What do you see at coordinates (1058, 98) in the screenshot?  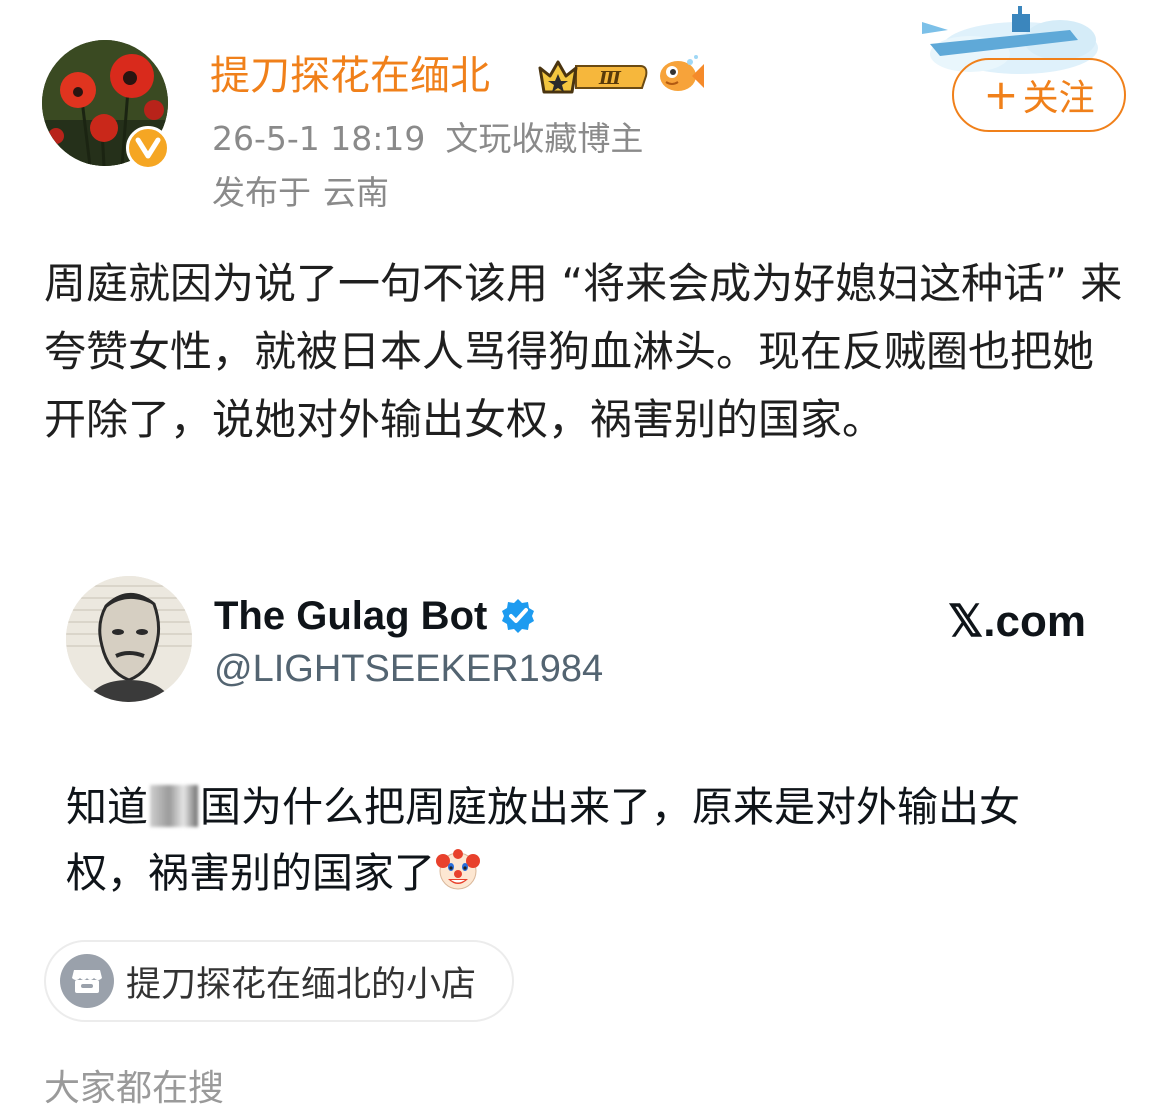 I see `follow-label: 关注` at bounding box center [1058, 98].